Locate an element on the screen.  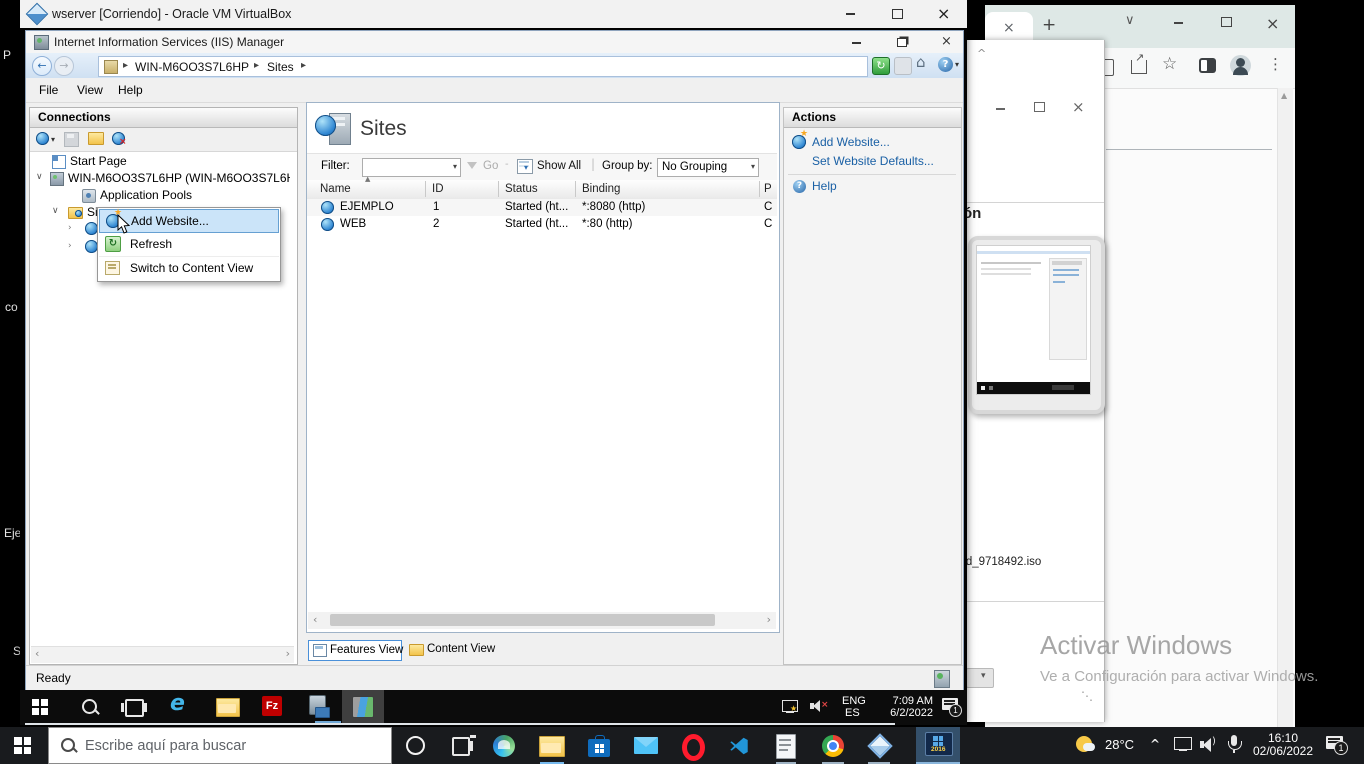
connections-h-scrollbar: ‹ › is located at coordinates (162, 654).